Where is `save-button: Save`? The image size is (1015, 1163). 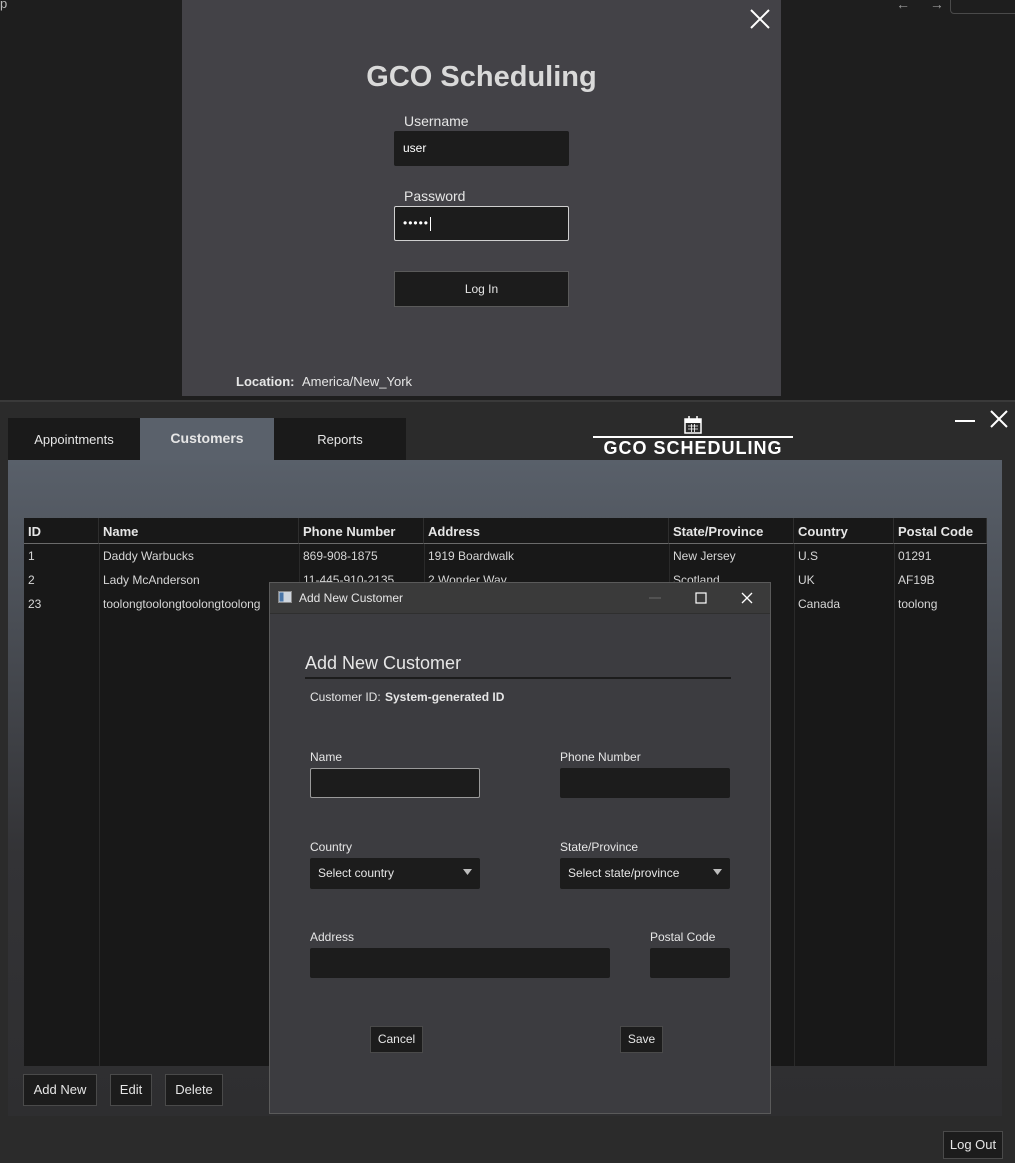 save-button: Save is located at coordinates (641, 1039).